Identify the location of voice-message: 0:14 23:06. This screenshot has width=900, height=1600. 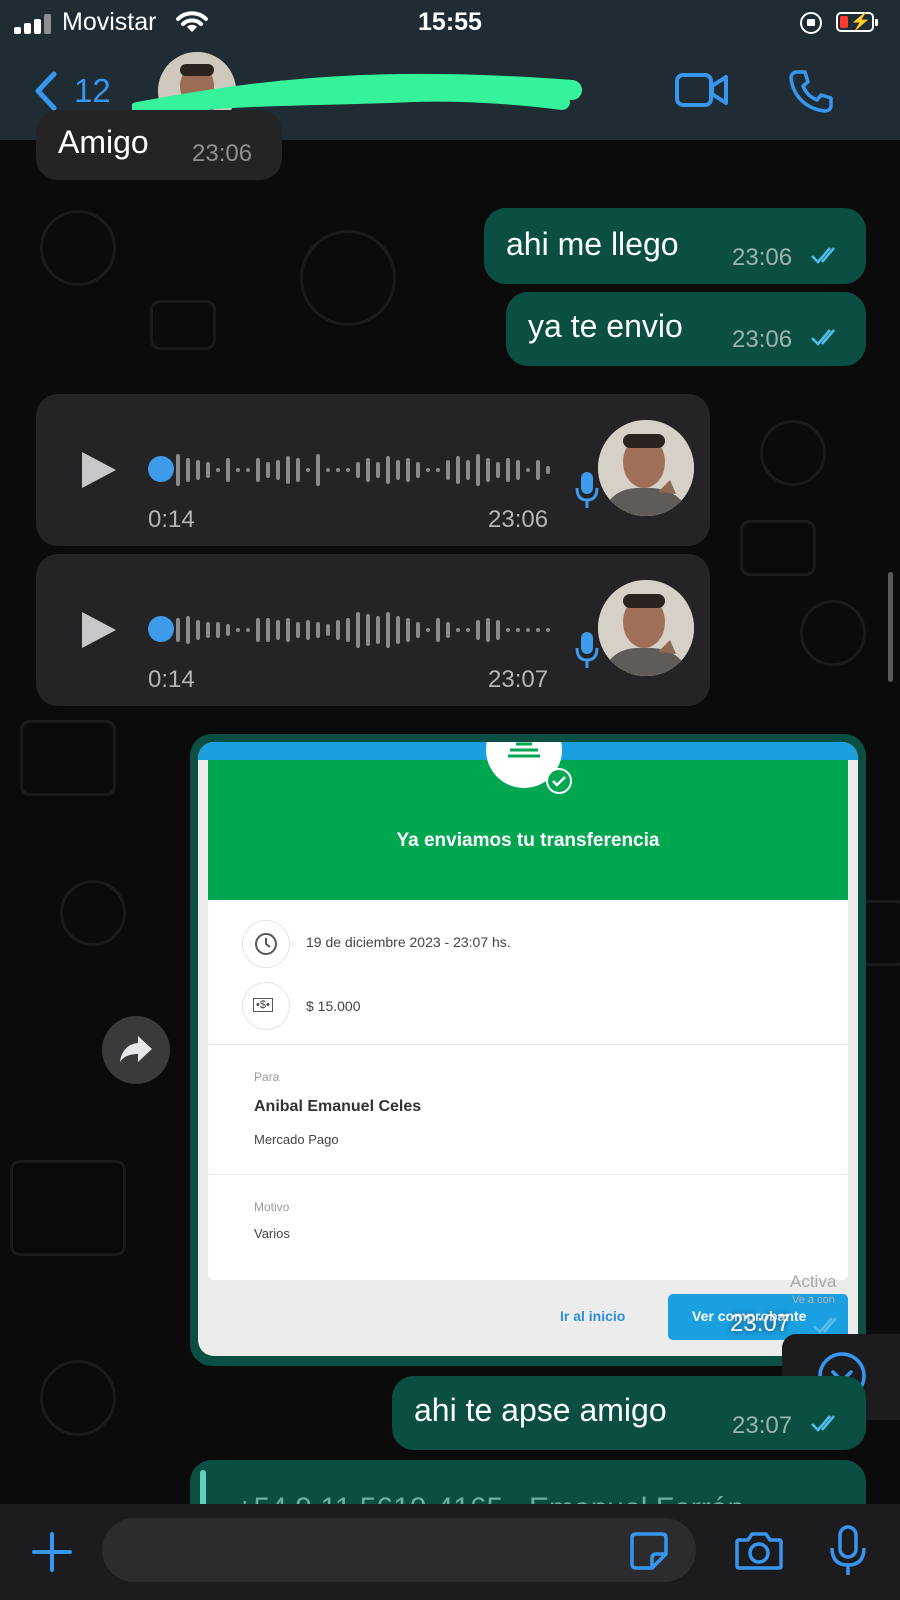
(373, 470).